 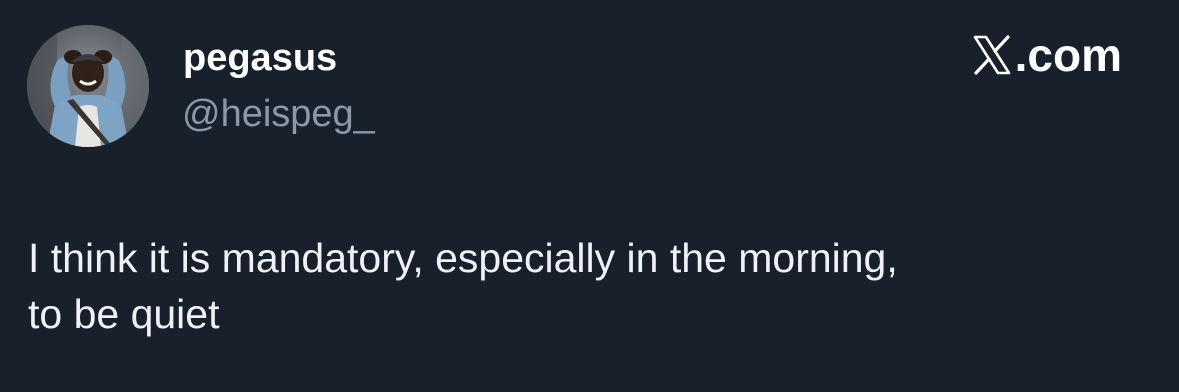 What do you see at coordinates (1068, 55) in the screenshot?
I see `brand-label: .com` at bounding box center [1068, 55].